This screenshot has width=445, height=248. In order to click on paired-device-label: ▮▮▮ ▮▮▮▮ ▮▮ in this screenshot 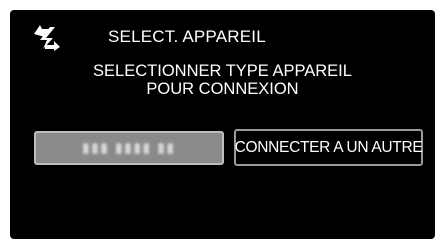, I will do `click(129, 147)`.